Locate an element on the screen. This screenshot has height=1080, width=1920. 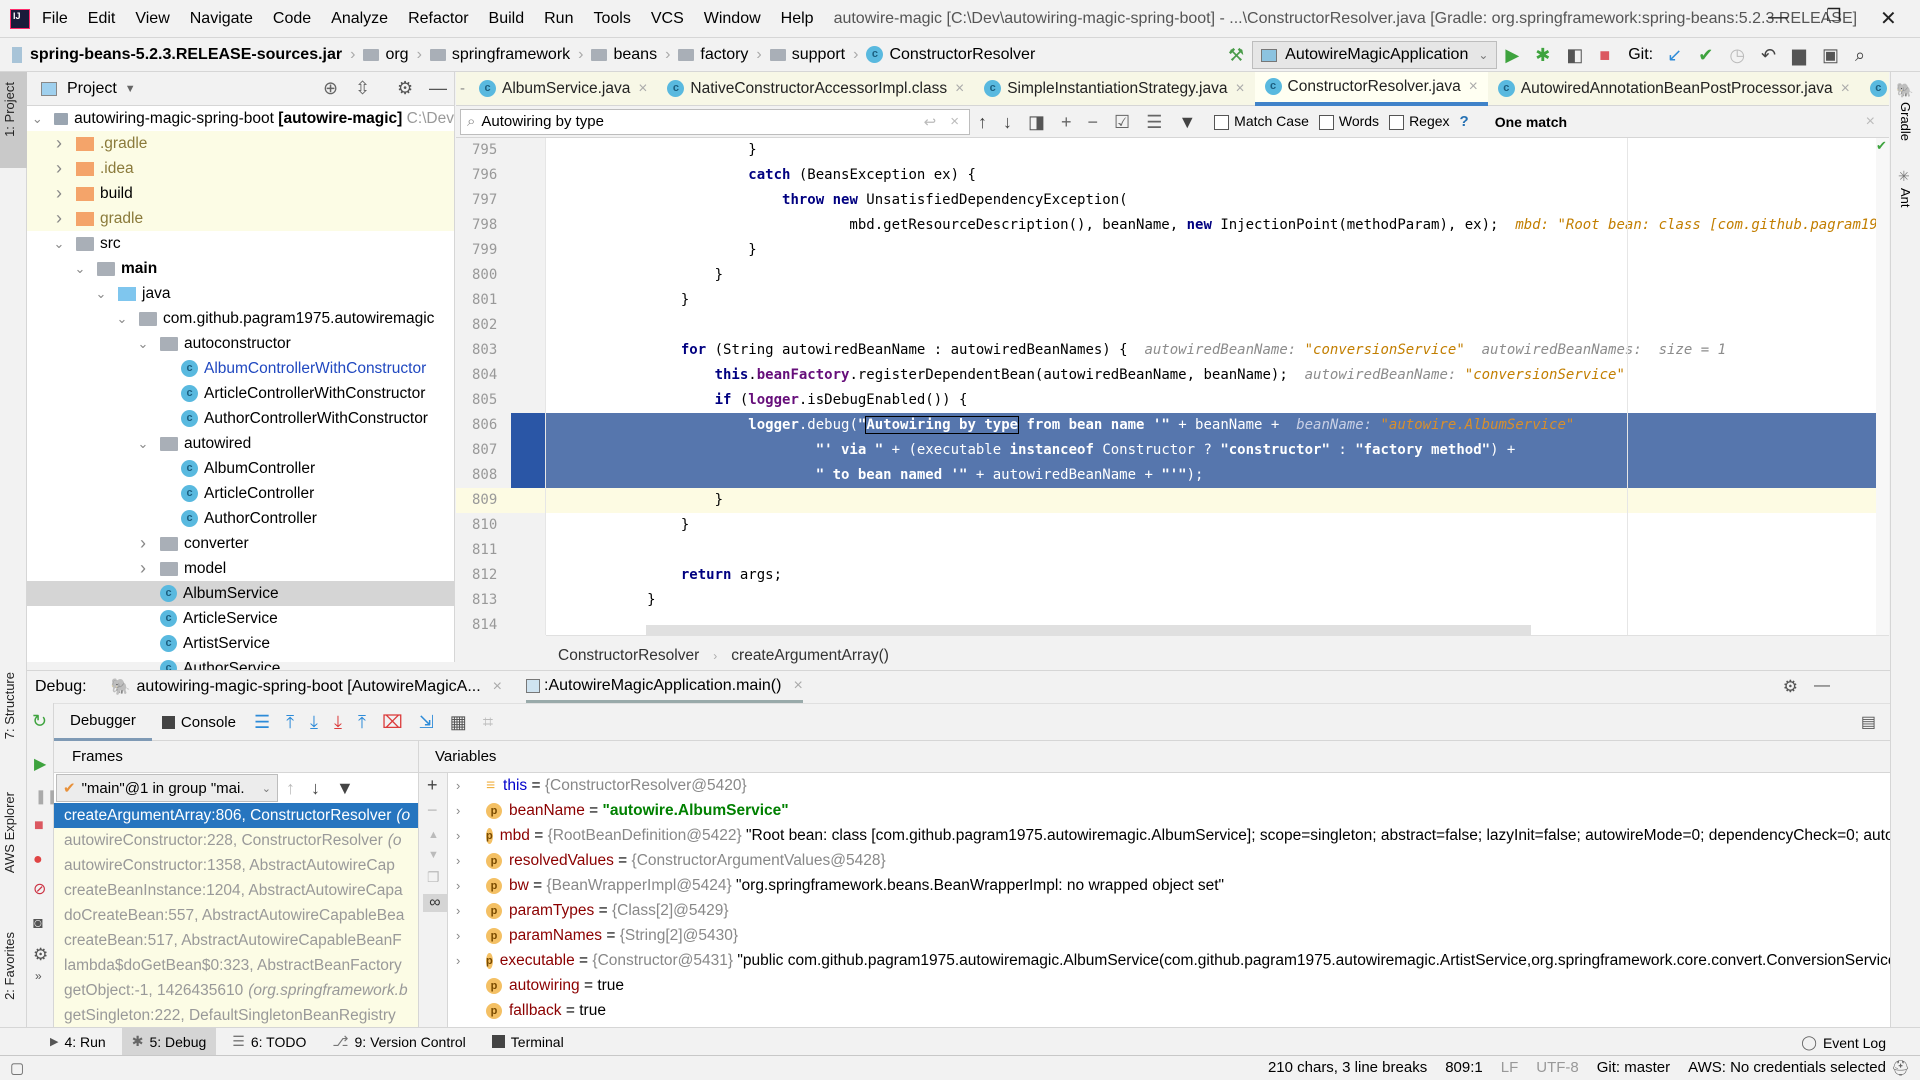
tab-constructorresolver: c ConstructorResolver.java × is located at coordinates (1371, 88).